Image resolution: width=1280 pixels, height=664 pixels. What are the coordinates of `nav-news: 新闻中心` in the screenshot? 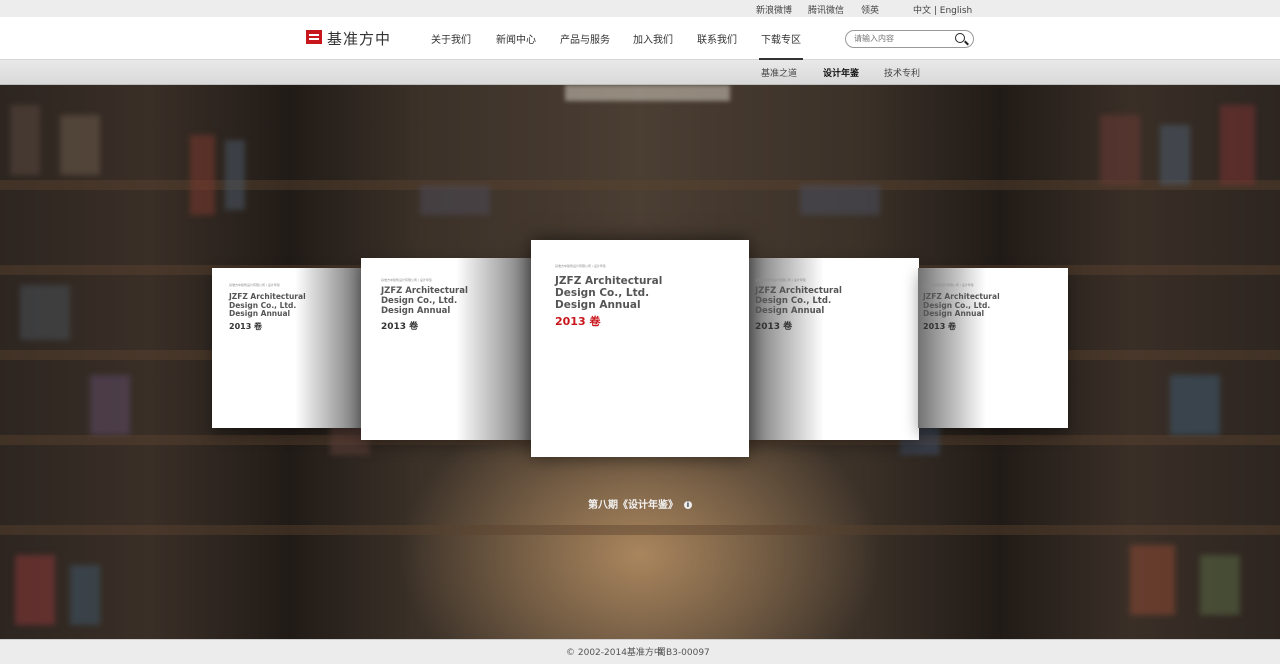 It's located at (516, 38).